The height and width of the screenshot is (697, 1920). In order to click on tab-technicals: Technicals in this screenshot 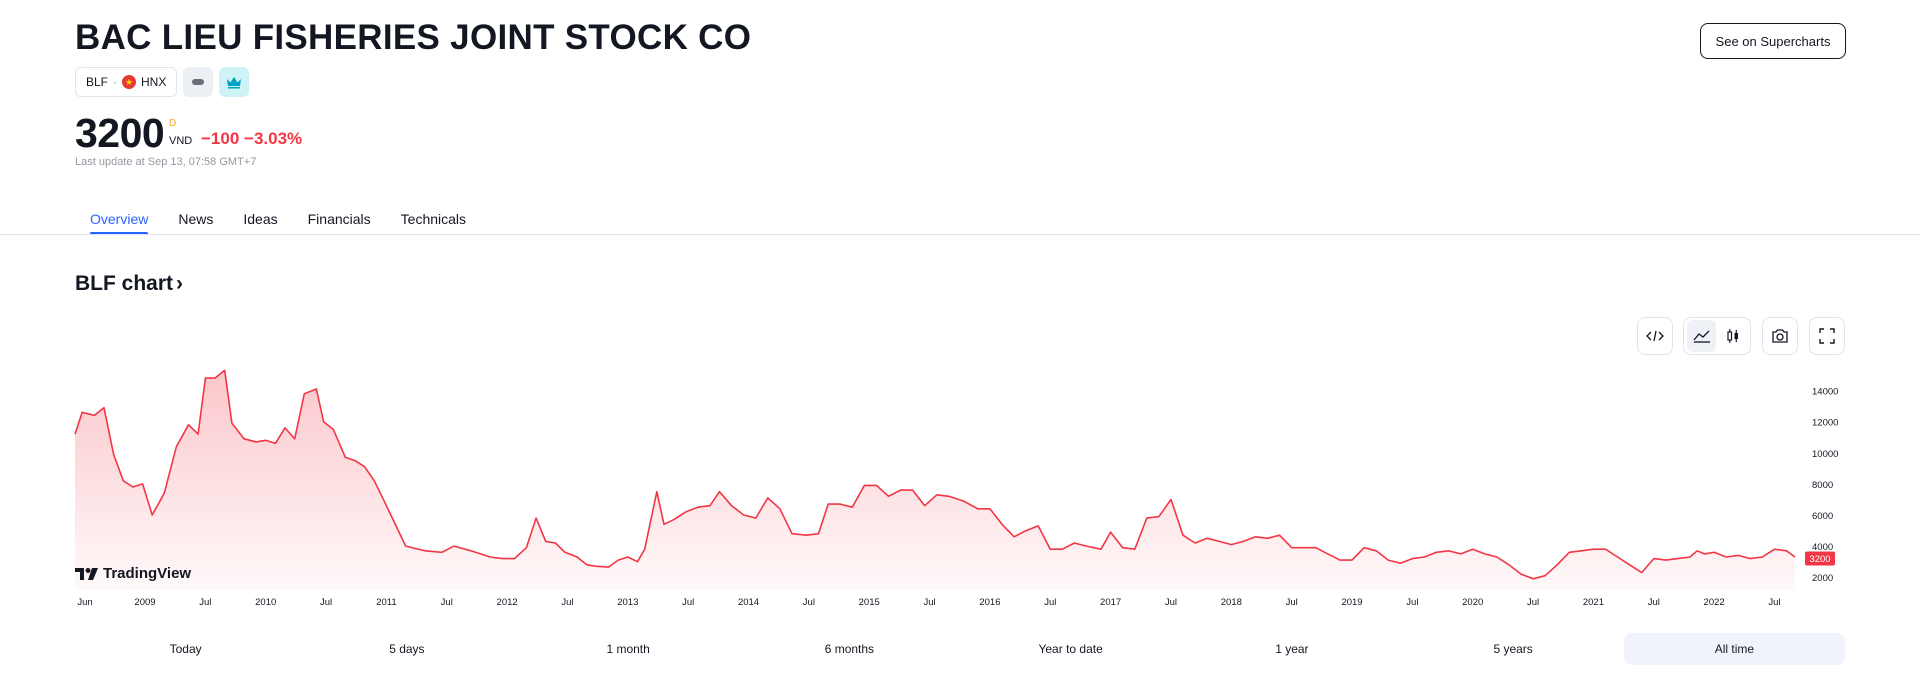, I will do `click(433, 220)`.